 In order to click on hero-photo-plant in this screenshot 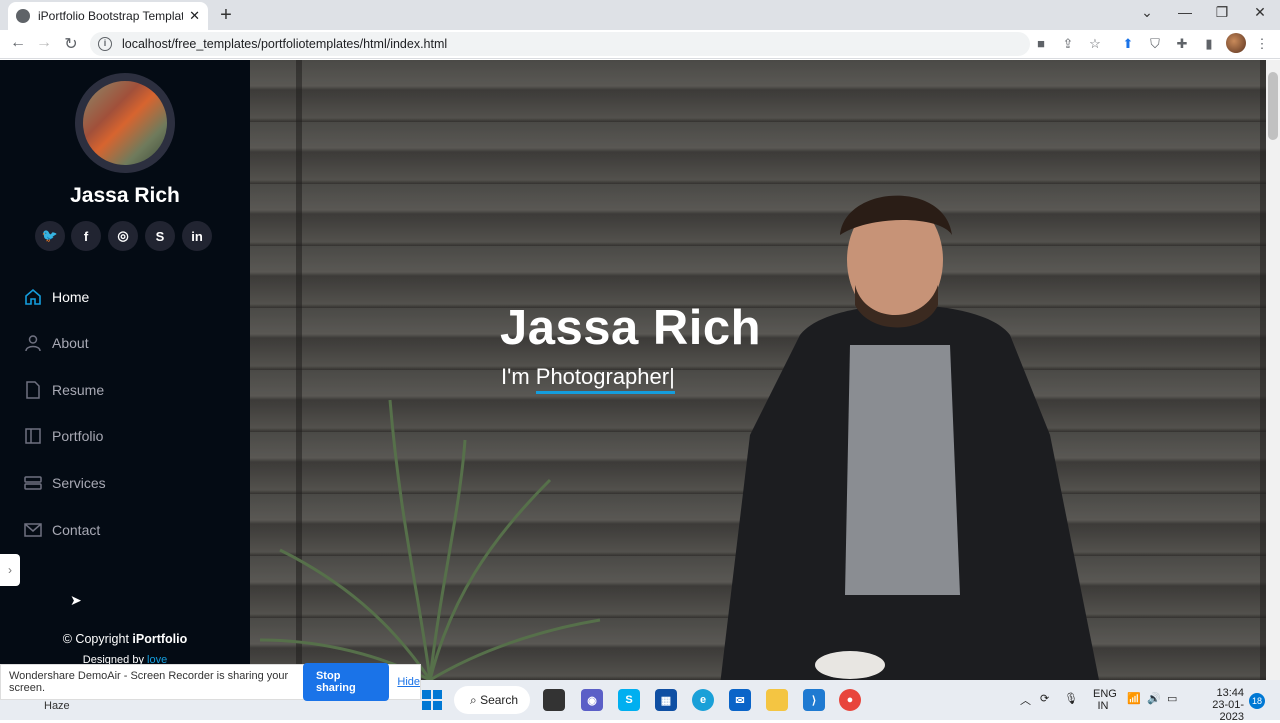, I will do `click(430, 539)`.